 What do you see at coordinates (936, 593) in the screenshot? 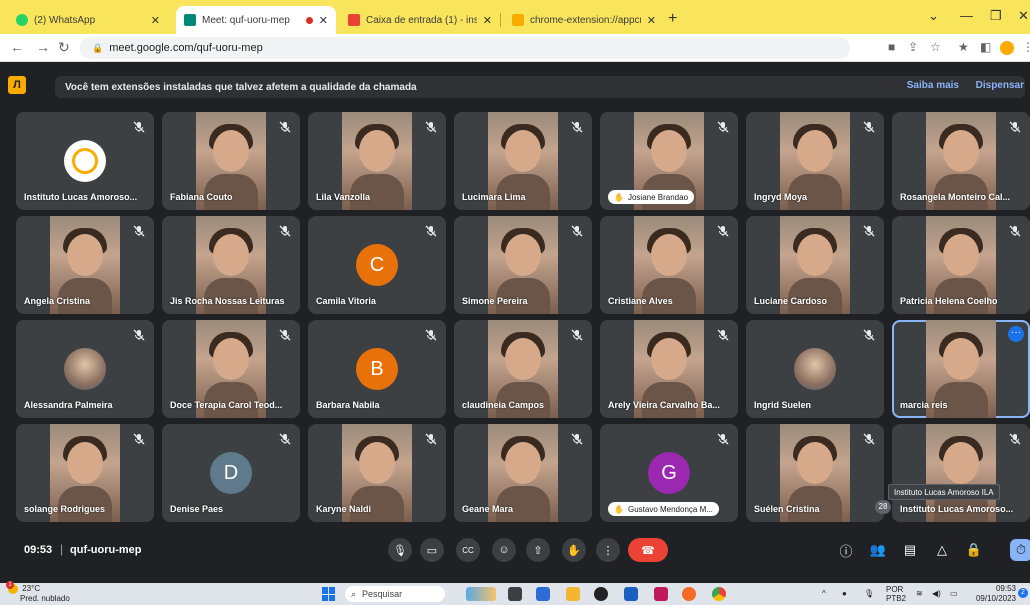
I see `volume-icon: ◀)` at bounding box center [936, 593].